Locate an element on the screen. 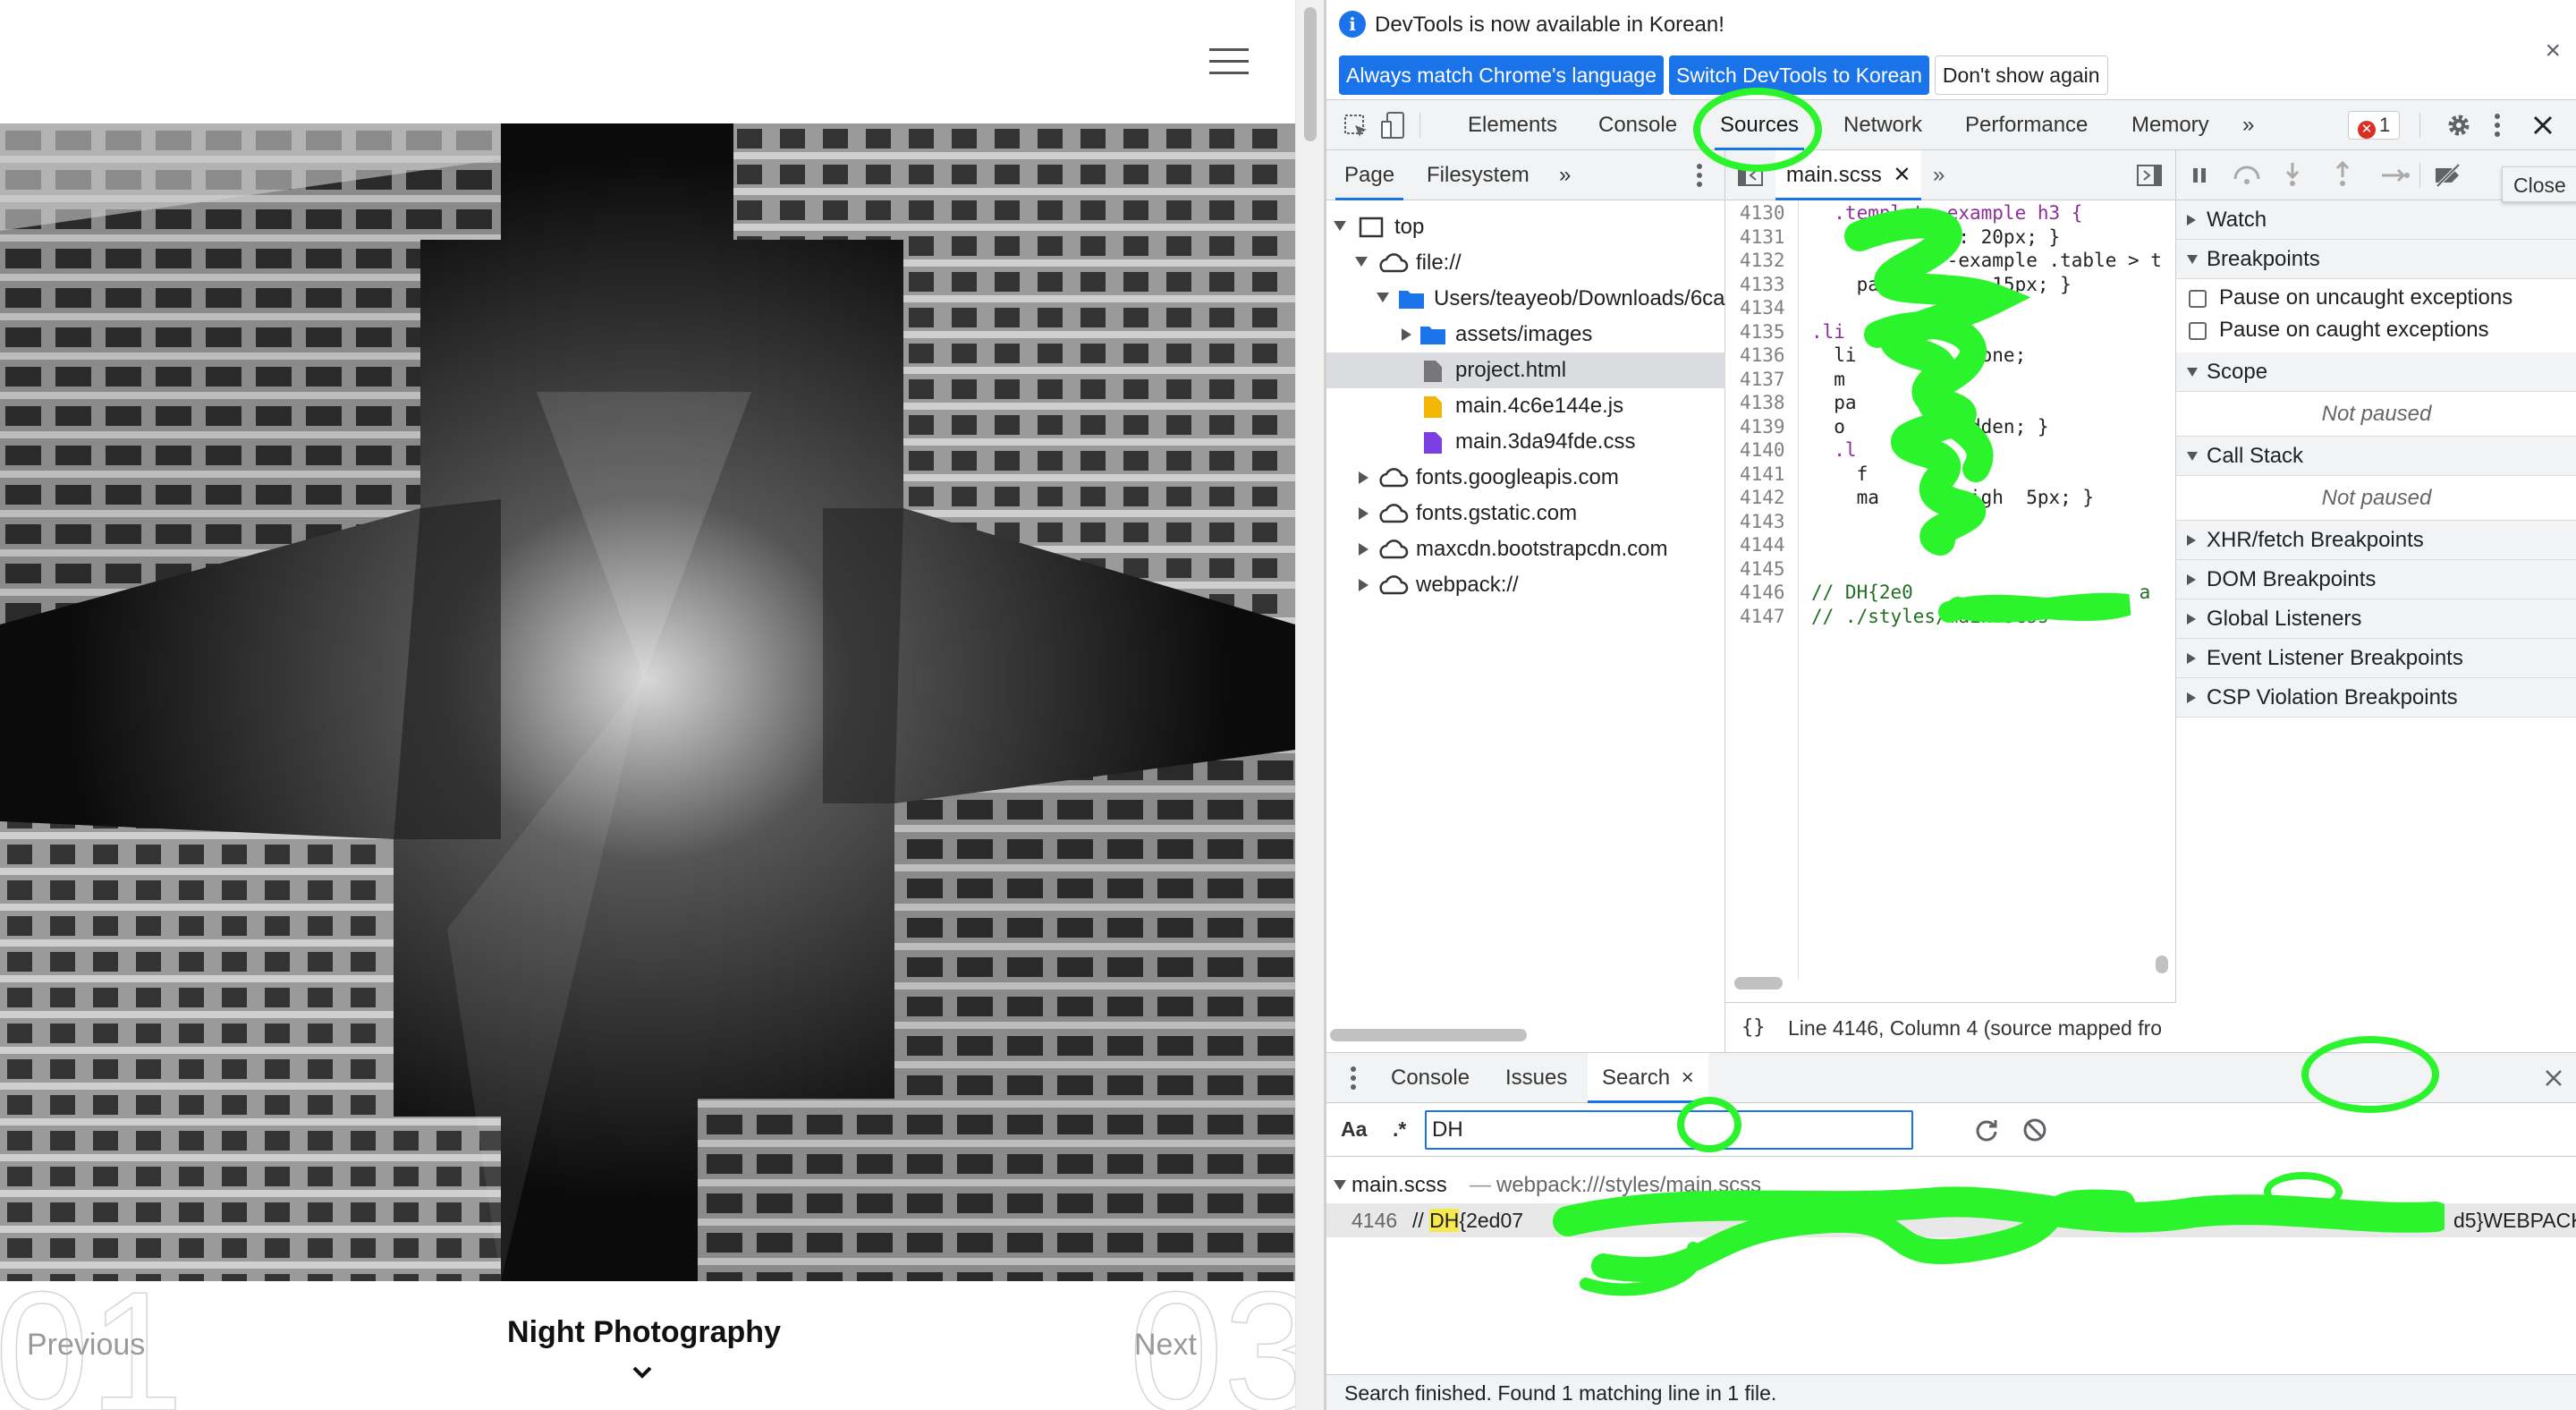  step-over-icon is located at coordinates (2247, 175).